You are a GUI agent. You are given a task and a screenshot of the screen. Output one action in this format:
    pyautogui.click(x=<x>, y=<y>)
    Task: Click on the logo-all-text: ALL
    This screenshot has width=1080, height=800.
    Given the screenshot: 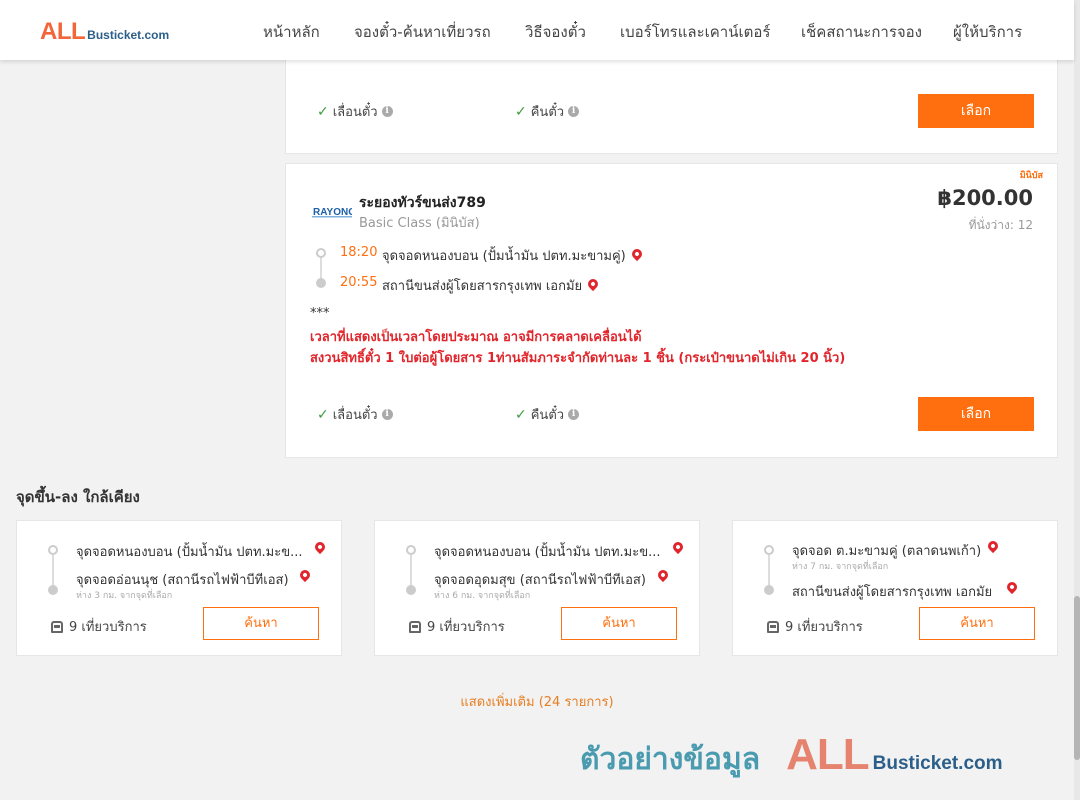 What is the action you would take?
    pyautogui.click(x=63, y=31)
    